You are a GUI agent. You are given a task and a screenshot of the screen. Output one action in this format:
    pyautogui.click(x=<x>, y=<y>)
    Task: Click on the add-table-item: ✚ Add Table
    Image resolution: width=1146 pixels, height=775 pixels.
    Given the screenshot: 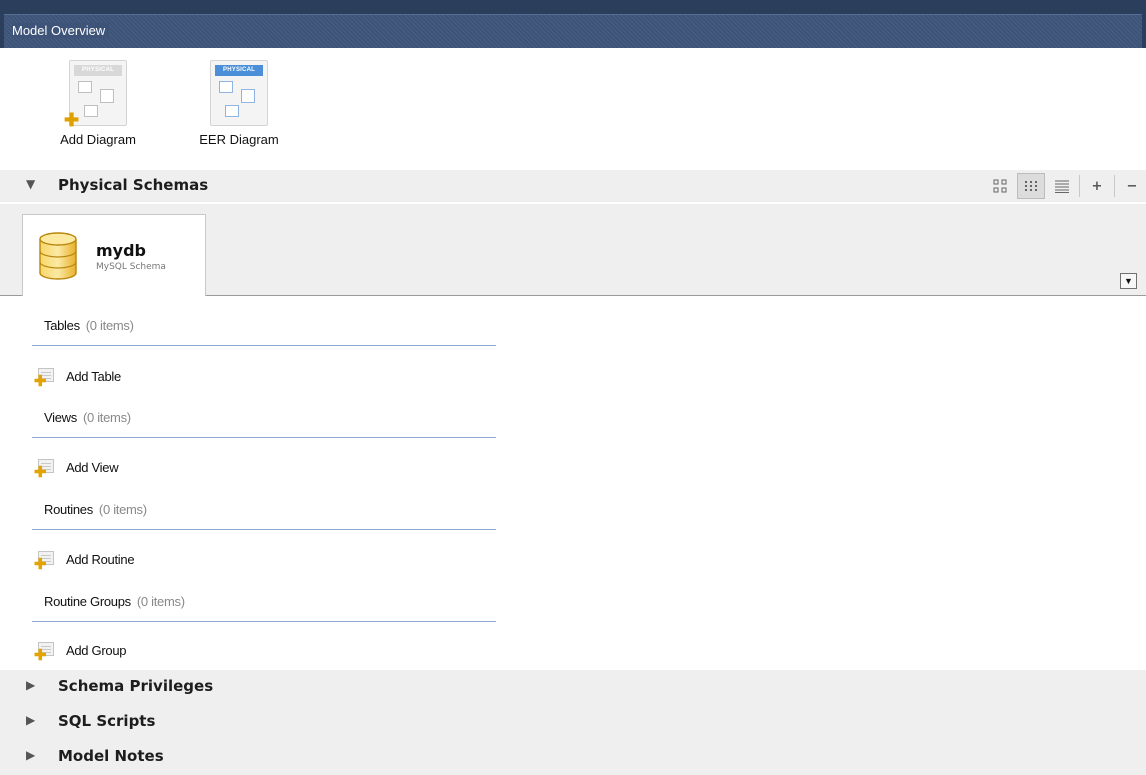 What is the action you would take?
    pyautogui.click(x=77, y=377)
    